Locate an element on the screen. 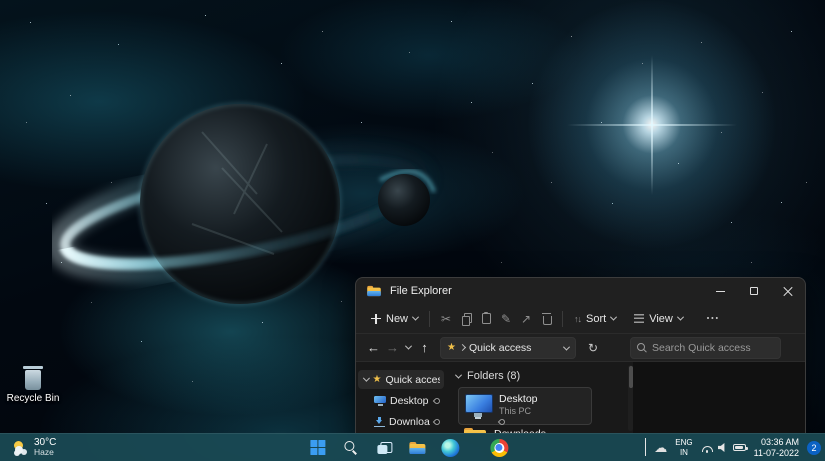 The image size is (825, 461). widgets-weather-button: 30°C Haze is located at coordinates (34, 447).